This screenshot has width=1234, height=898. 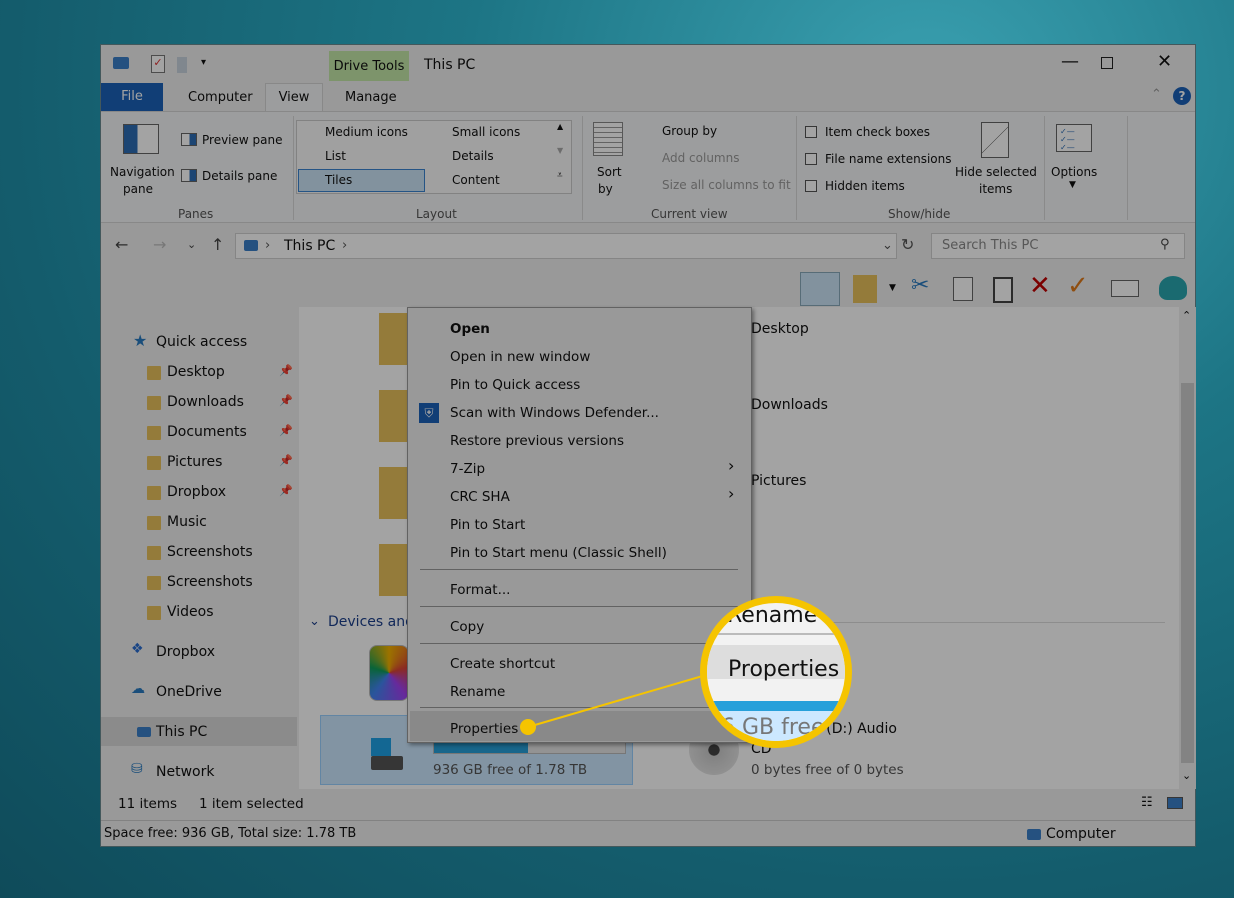 I want to click on magnifier-callout: Rename Properties 6 GB free, so click(x=776, y=672).